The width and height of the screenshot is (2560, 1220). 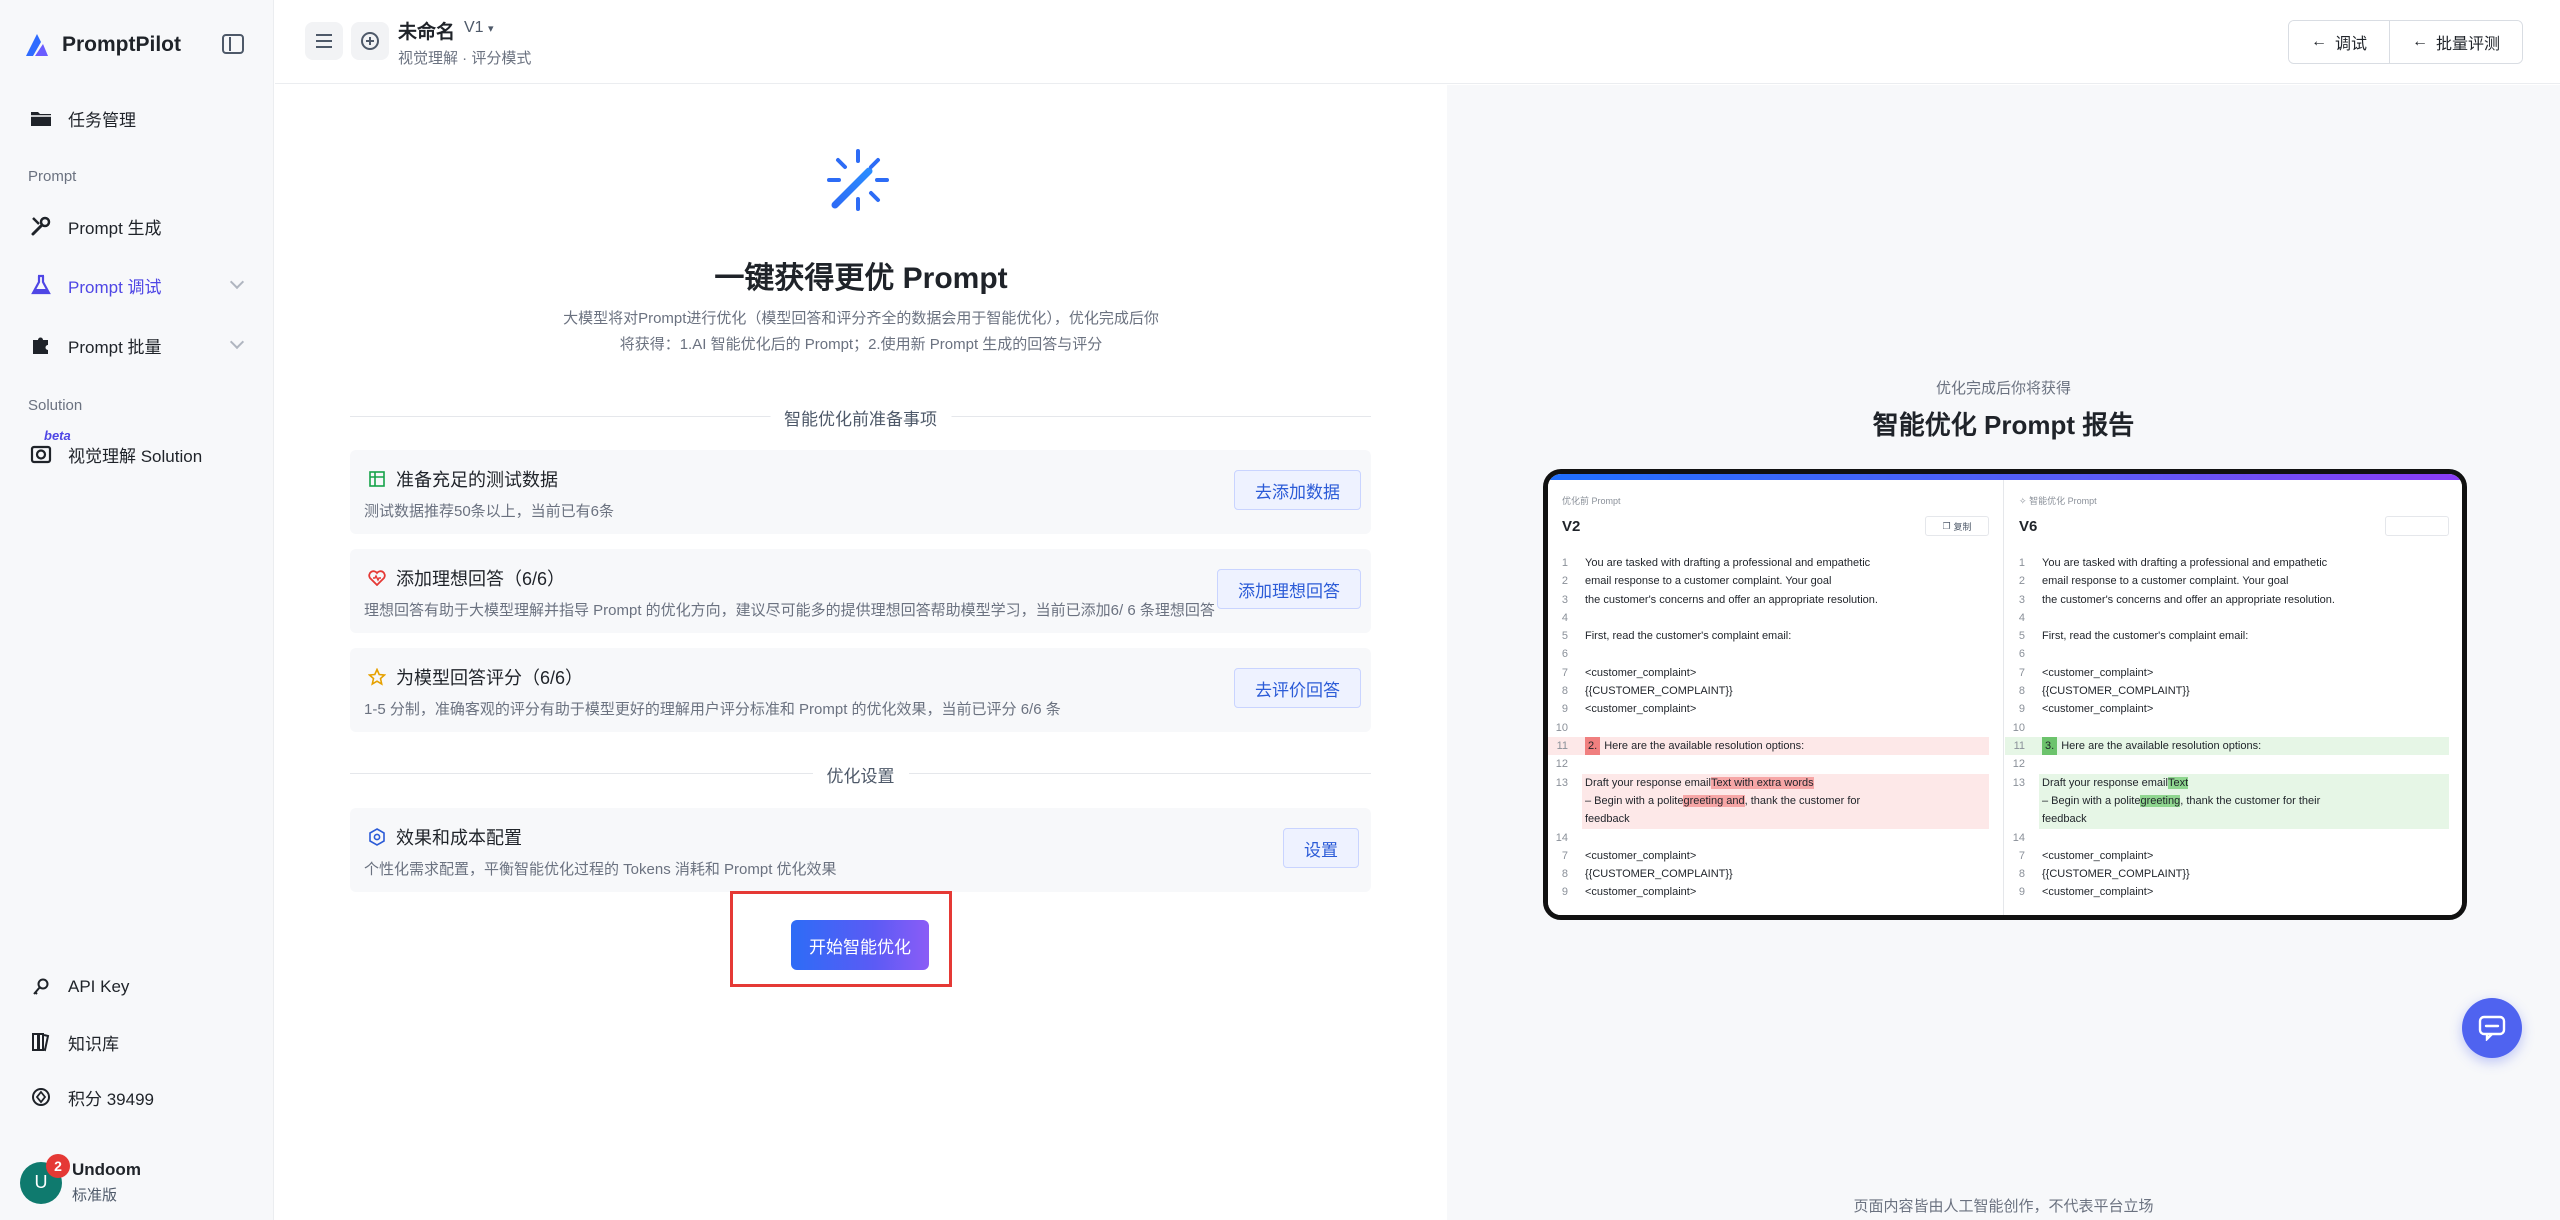 I want to click on rate-answers-button: 去评价回答, so click(x=1297, y=688).